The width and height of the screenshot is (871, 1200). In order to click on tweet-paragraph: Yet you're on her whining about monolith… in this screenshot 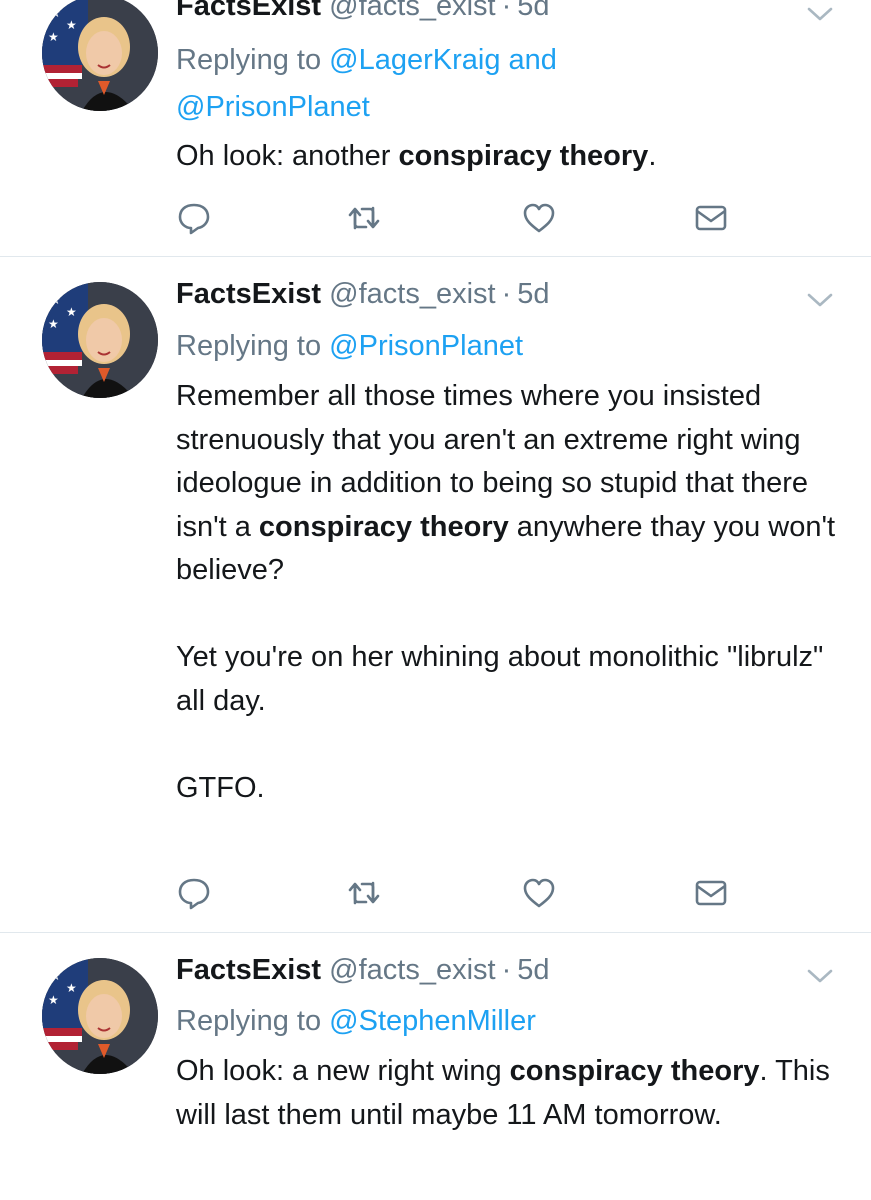, I will do `click(500, 679)`.